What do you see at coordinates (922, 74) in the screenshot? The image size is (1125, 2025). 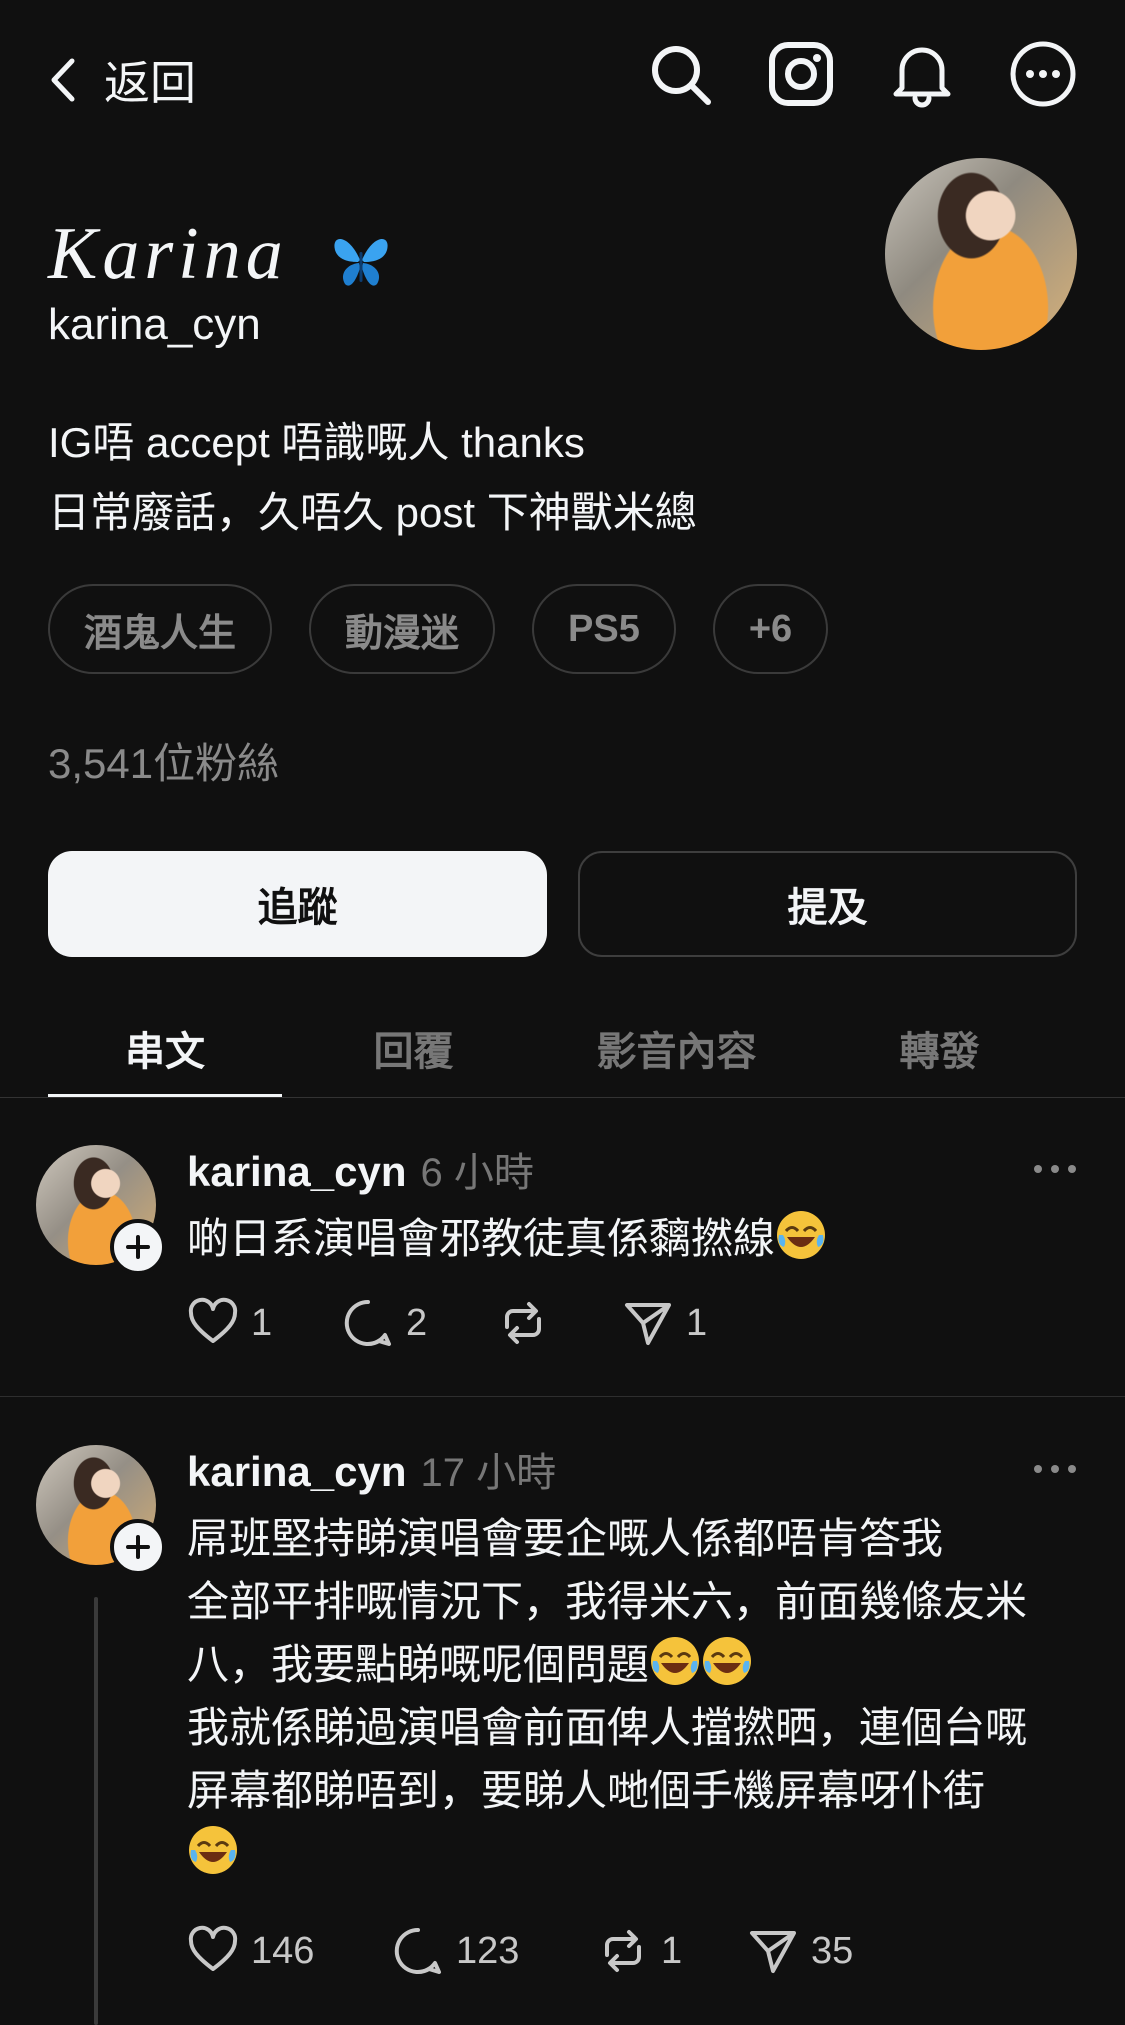 I see `bell-icon` at bounding box center [922, 74].